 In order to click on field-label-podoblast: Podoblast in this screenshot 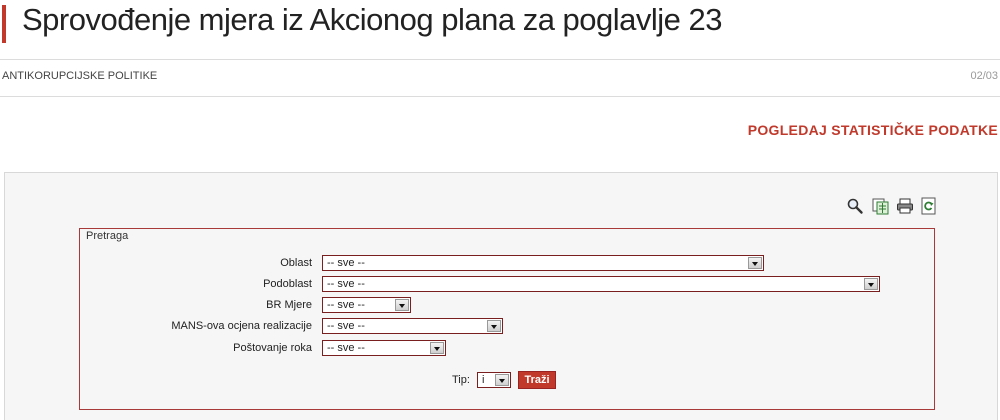, I will do `click(287, 284)`.